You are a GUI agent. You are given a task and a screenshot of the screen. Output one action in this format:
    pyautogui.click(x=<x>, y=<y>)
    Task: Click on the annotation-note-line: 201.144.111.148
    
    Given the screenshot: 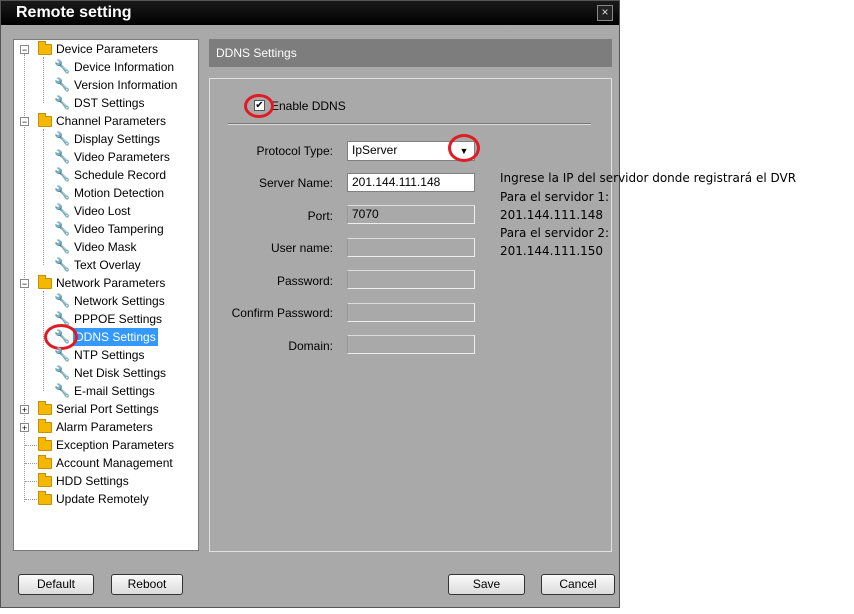 What is the action you would take?
    pyautogui.click(x=552, y=215)
    